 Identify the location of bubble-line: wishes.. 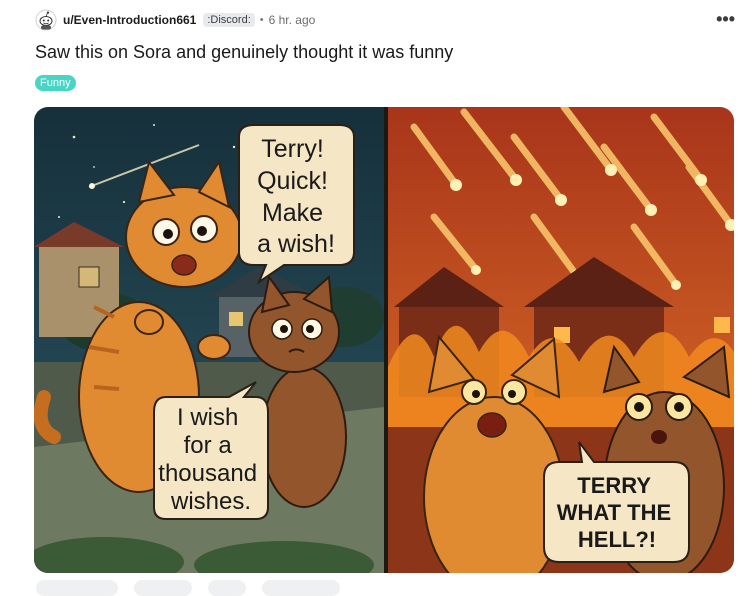
(210, 501).